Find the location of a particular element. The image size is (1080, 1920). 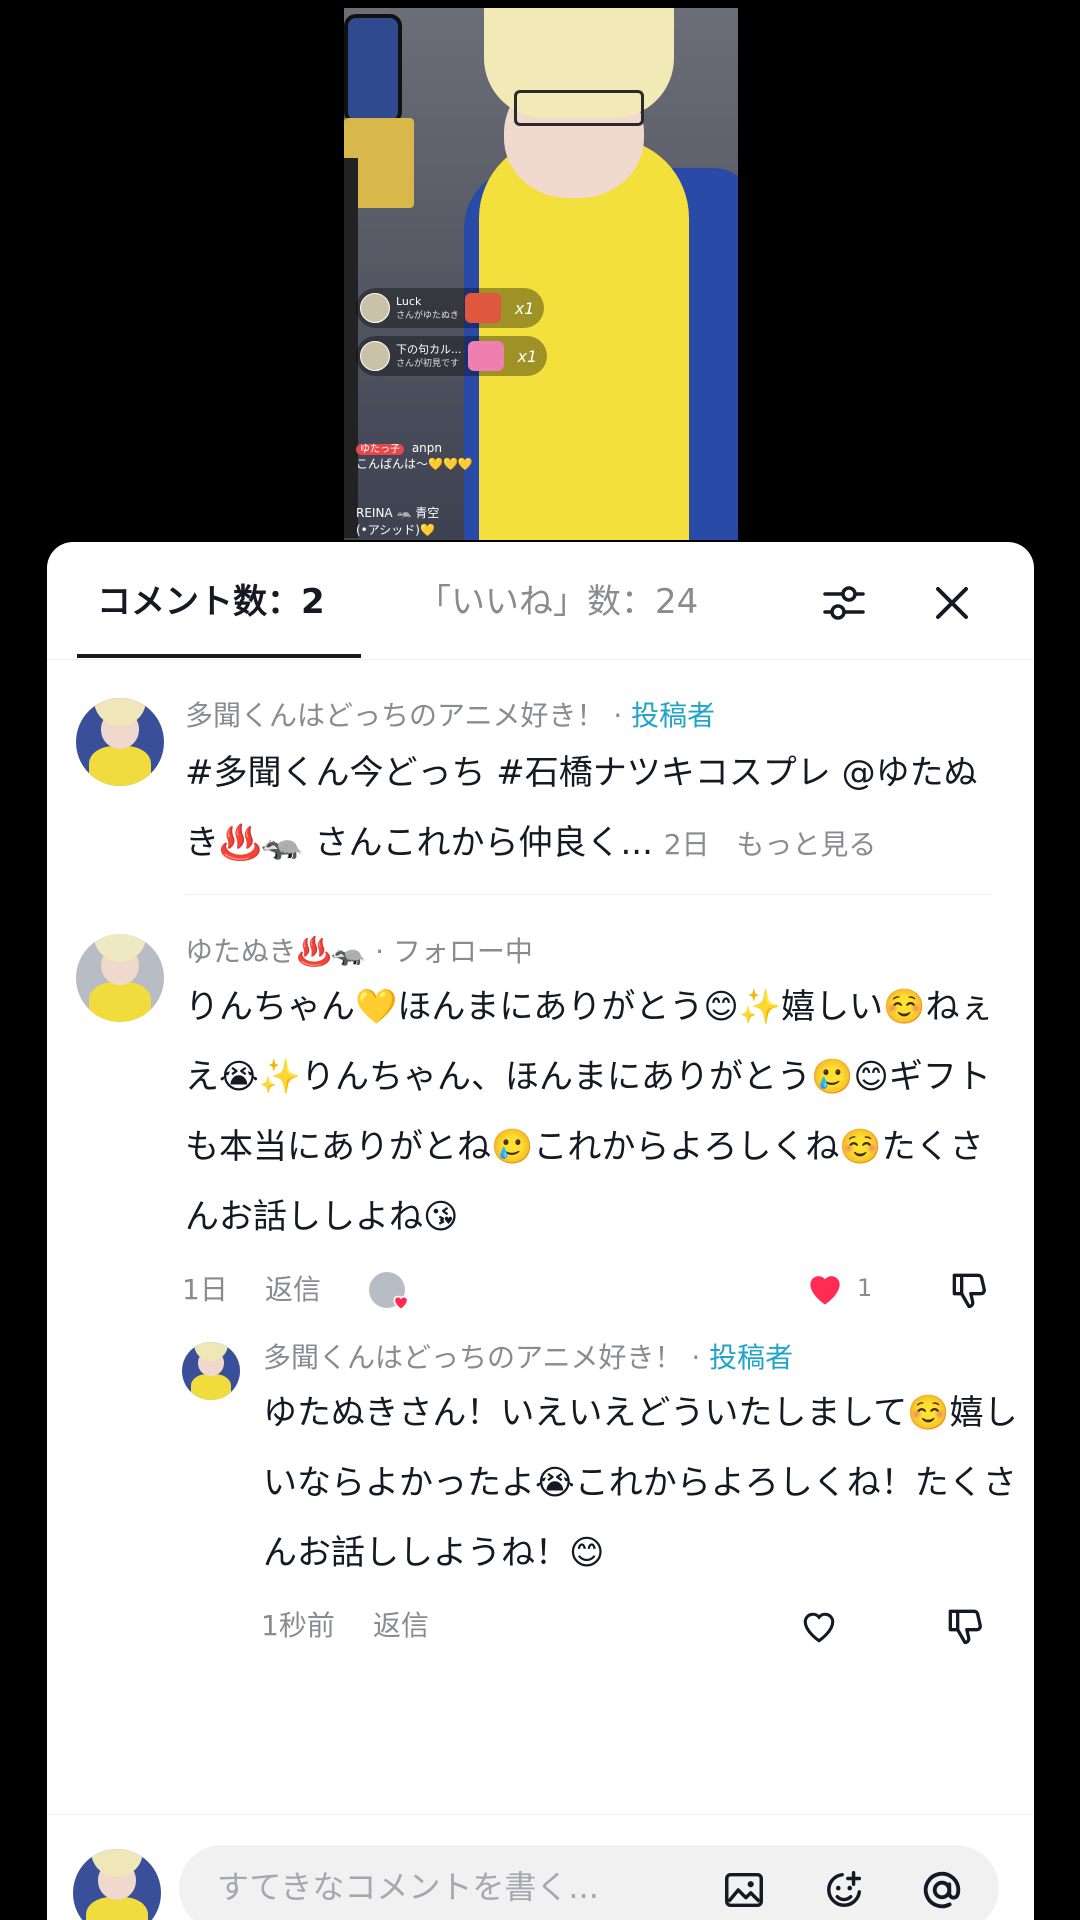

chat-badge: ゆたっ子 is located at coordinates (380, 449).